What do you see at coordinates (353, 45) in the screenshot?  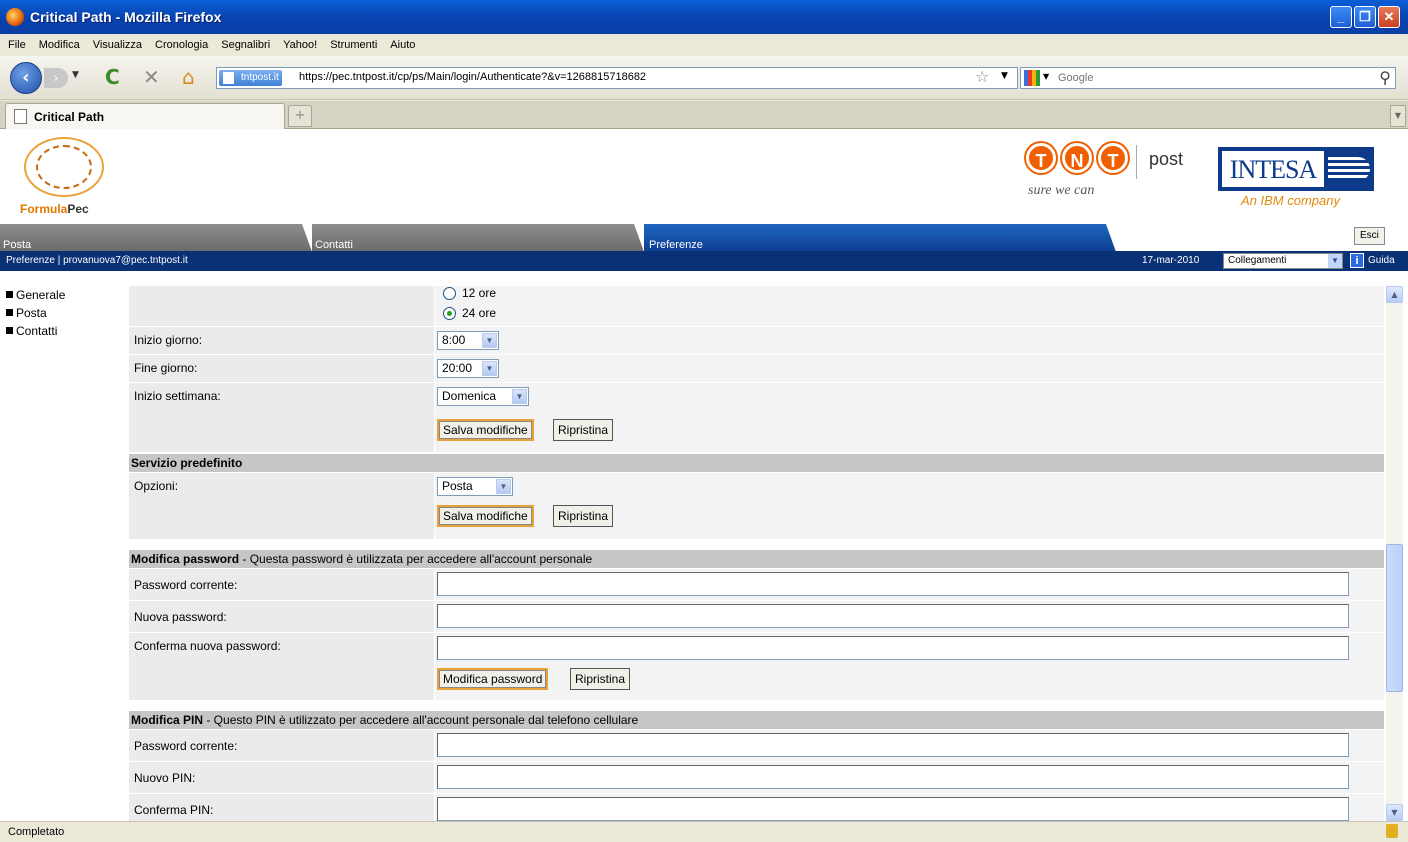 I see `menu-strumenti: Strumenti` at bounding box center [353, 45].